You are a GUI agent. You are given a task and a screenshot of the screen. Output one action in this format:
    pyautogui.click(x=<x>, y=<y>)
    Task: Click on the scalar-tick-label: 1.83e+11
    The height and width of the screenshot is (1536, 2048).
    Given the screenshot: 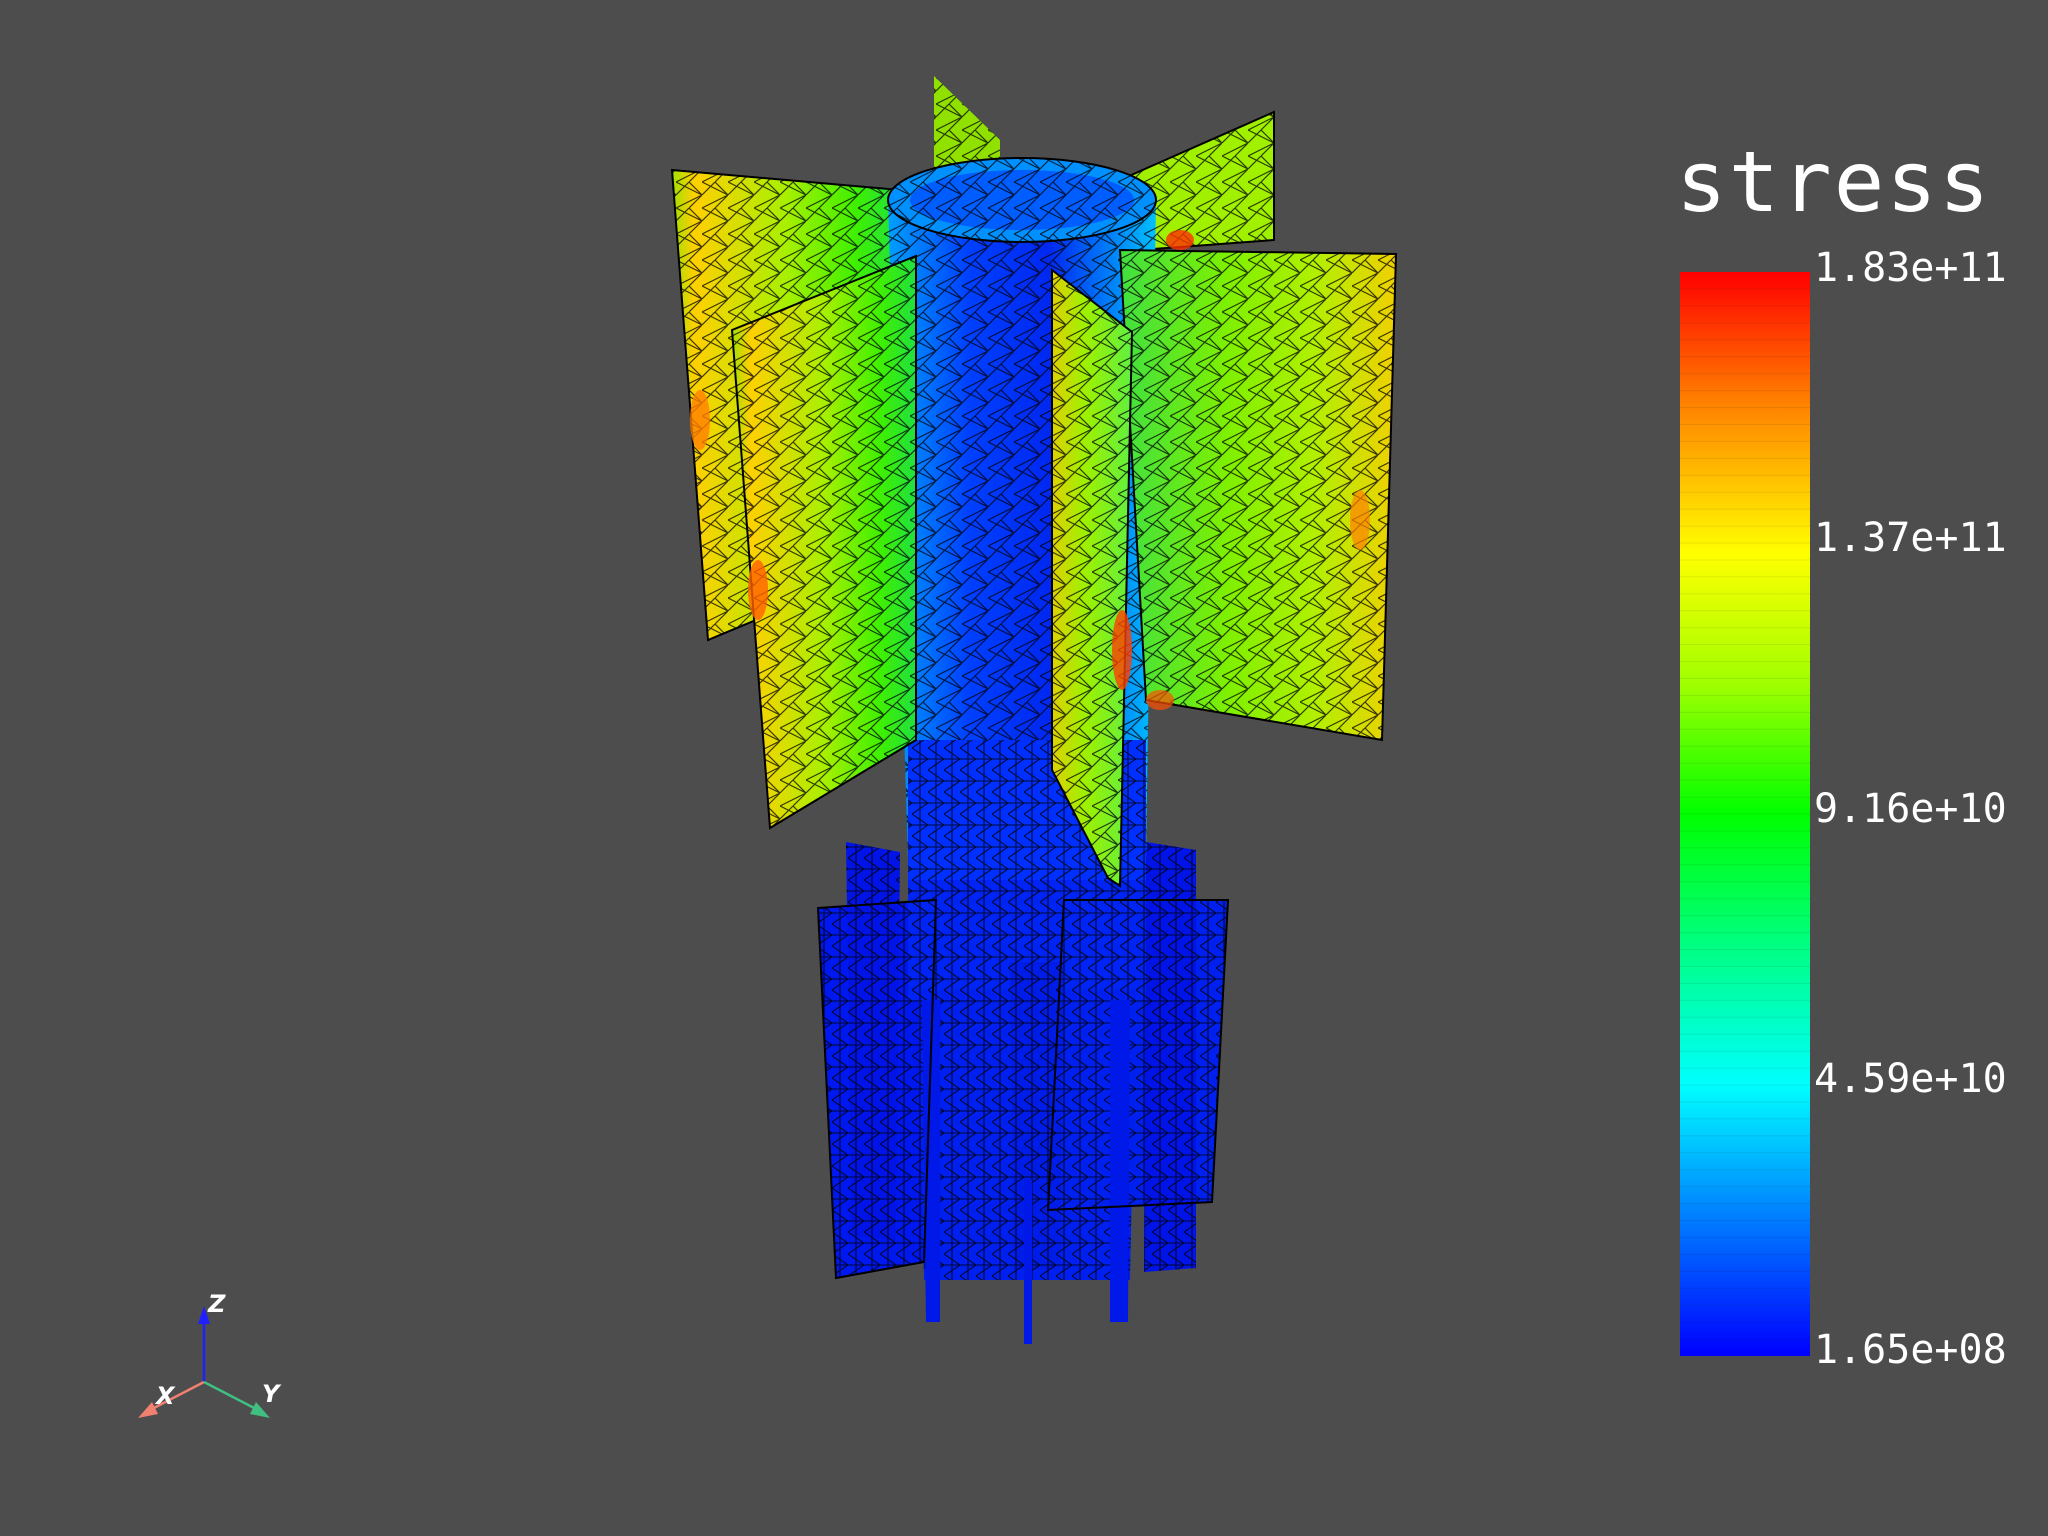 What is the action you would take?
    pyautogui.click(x=1910, y=268)
    